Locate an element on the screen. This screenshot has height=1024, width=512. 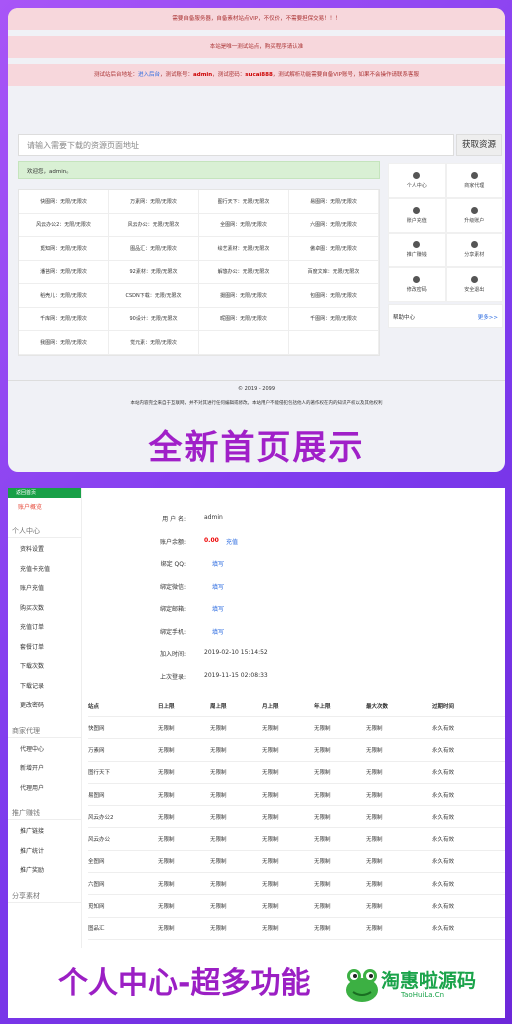
info-value: 0.00 is located at coordinates (211, 540).